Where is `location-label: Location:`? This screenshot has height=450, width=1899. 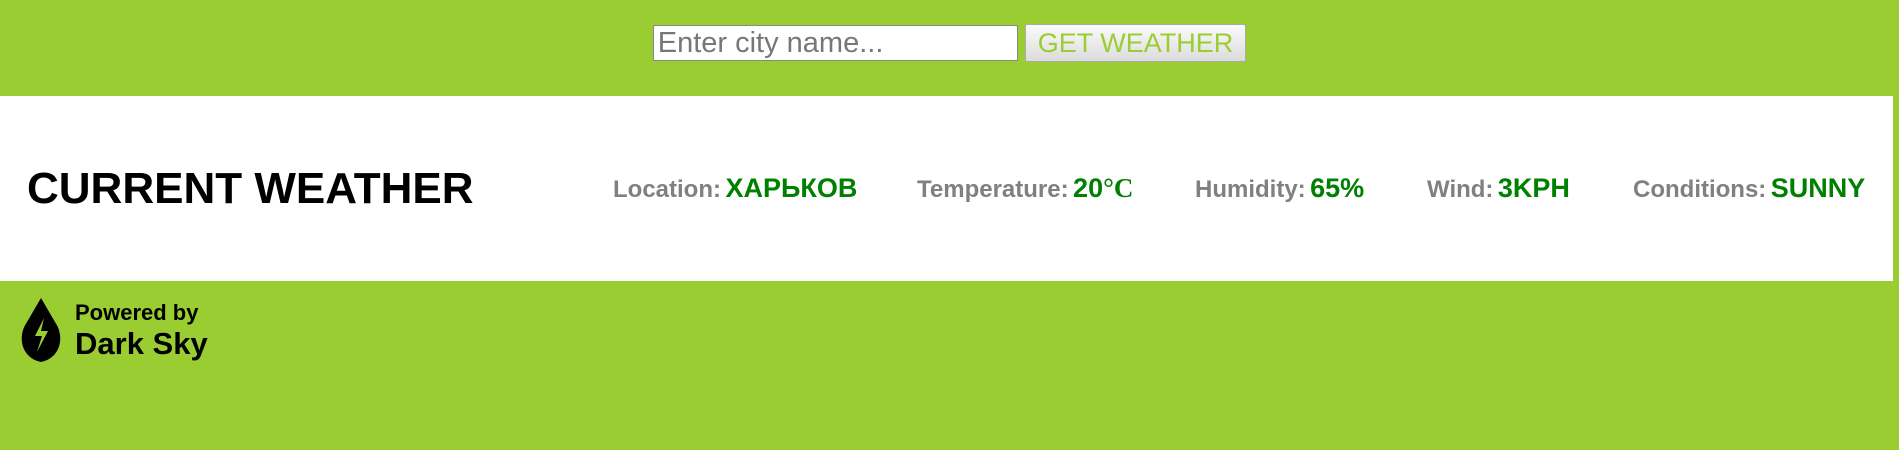 location-label: Location: is located at coordinates (667, 189).